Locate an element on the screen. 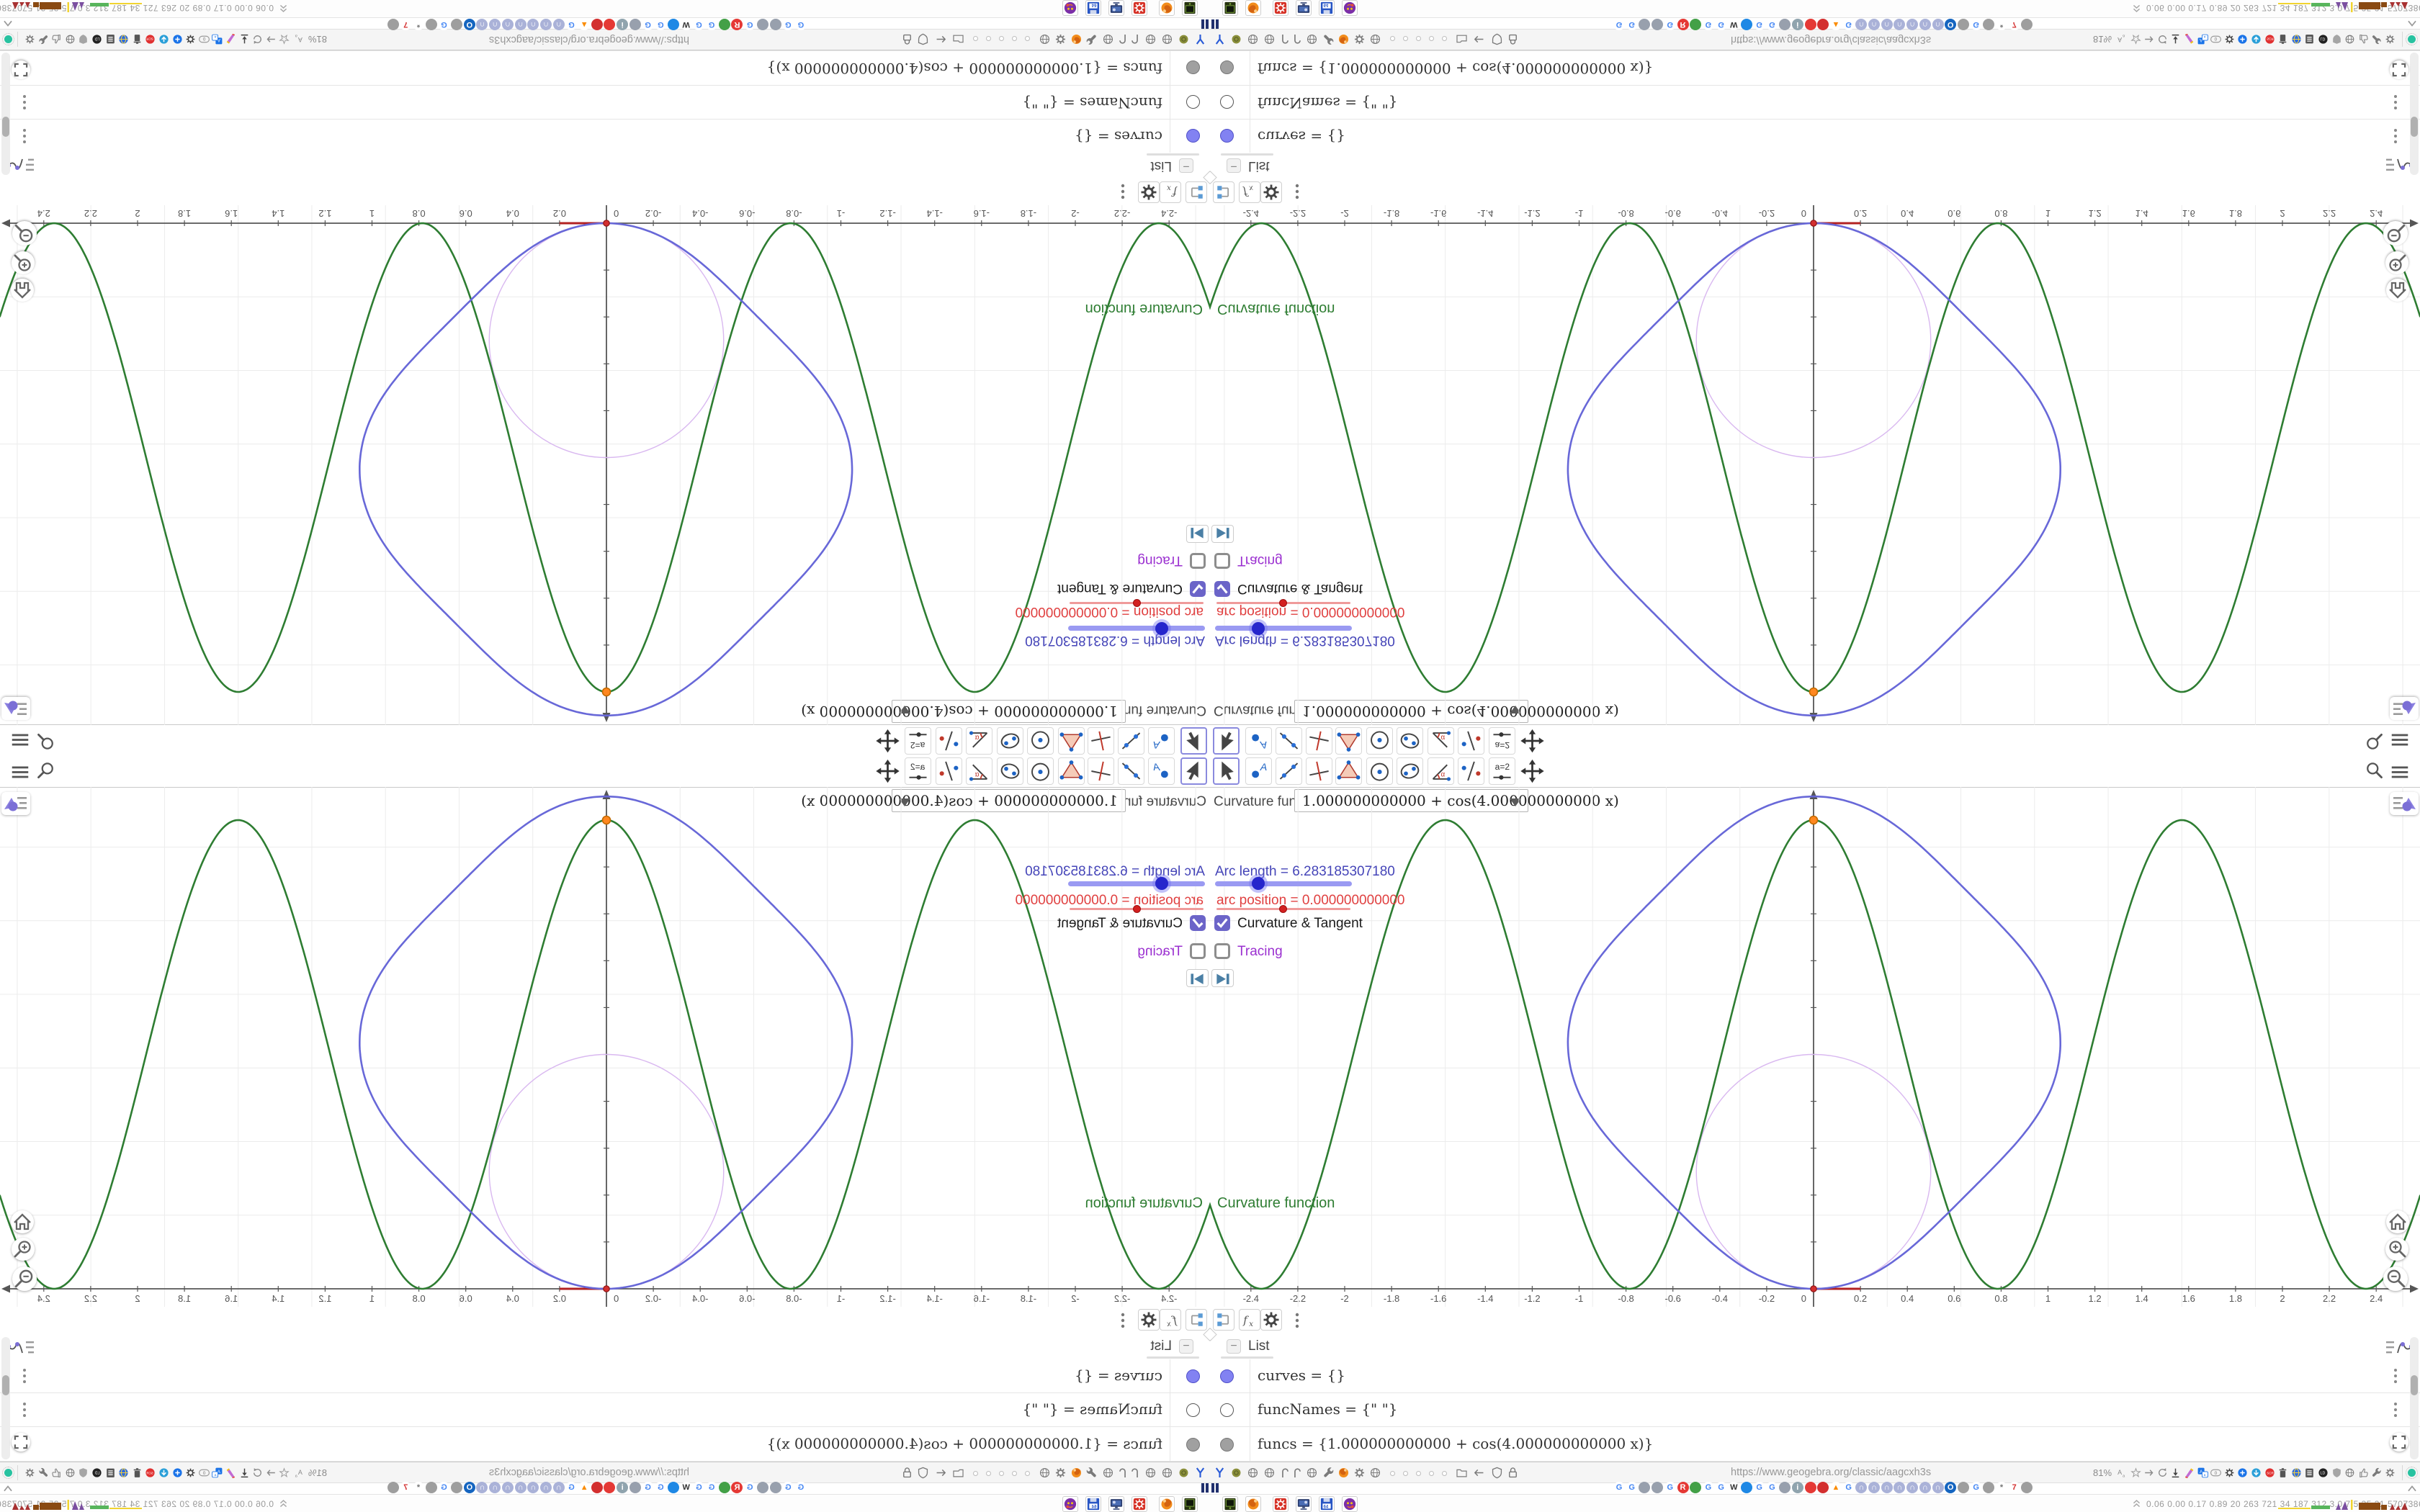 The image size is (2420, 1512). skip-to-end-button is located at coordinates (1197, 534).